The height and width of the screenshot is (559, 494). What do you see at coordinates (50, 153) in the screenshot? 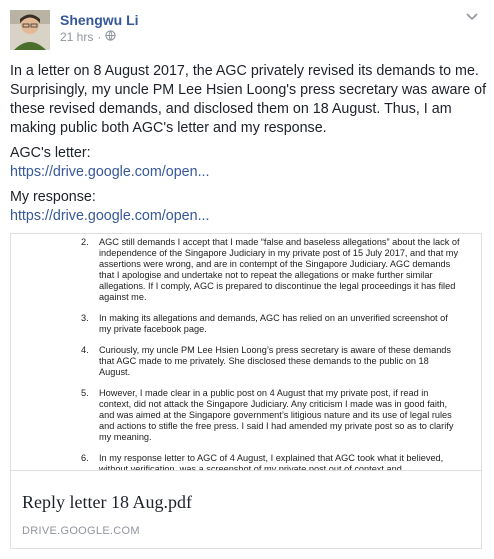
I see `agc-letter-label: AGC's letter:` at bounding box center [50, 153].